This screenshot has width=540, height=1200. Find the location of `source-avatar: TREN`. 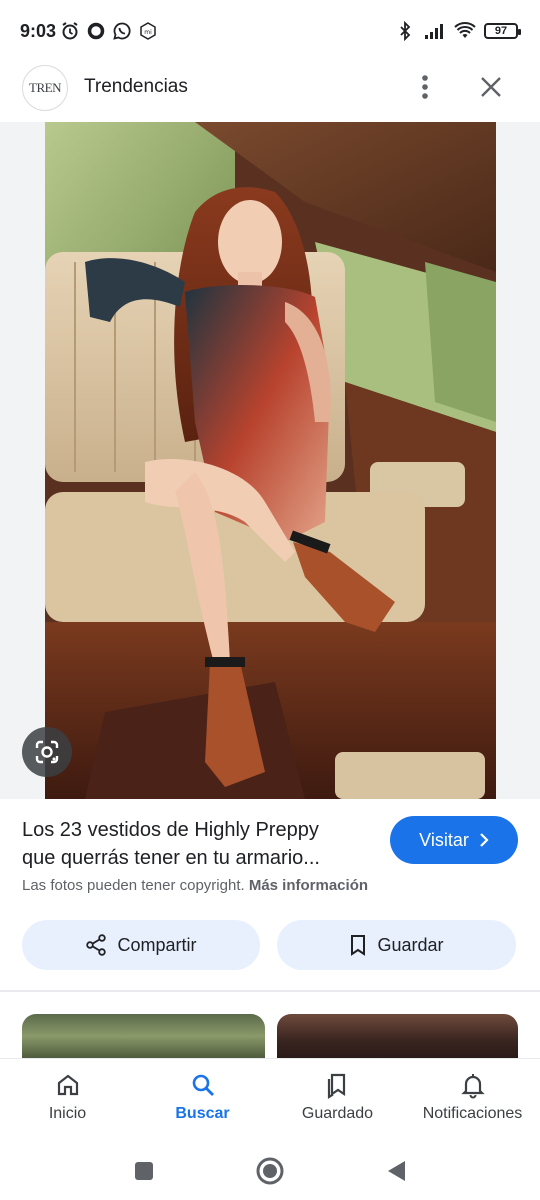

source-avatar: TREN is located at coordinates (45, 88).